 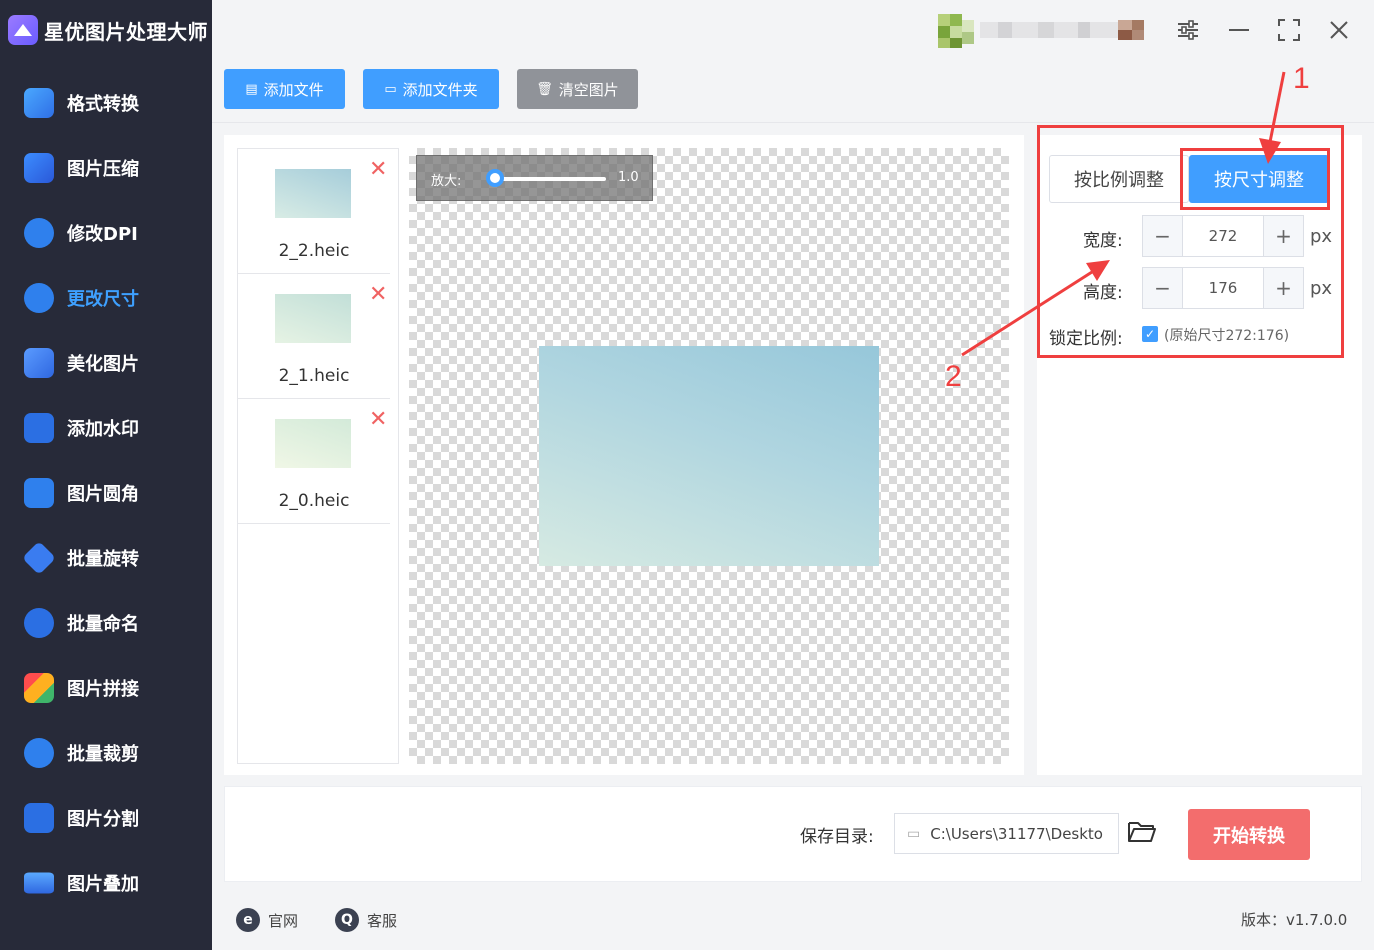 I want to click on start-convert-button: 开始转换, so click(x=1249, y=834).